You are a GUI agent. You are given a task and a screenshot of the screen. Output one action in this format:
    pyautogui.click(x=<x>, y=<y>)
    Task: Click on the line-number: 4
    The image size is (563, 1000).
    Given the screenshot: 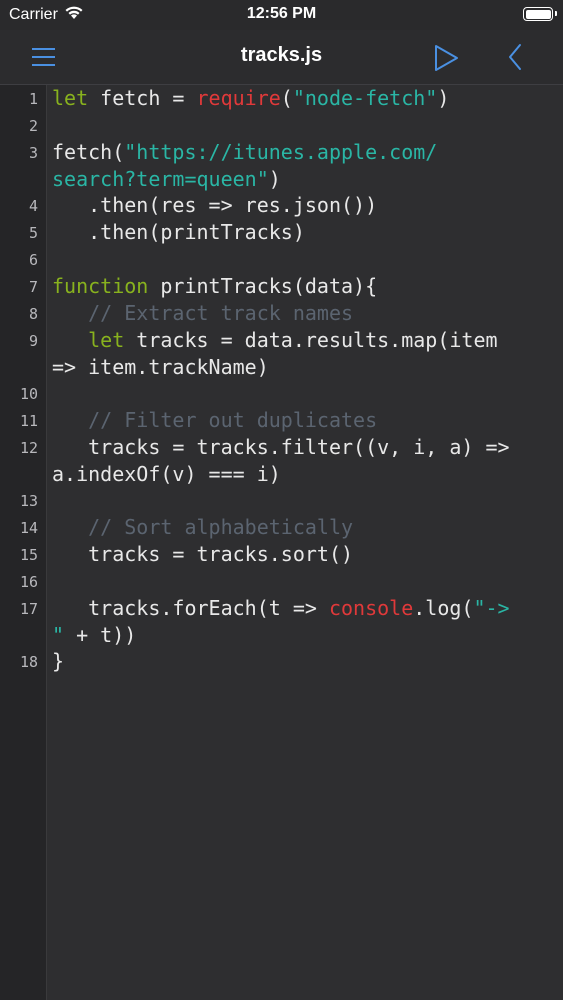 What is the action you would take?
    pyautogui.click(x=33, y=206)
    